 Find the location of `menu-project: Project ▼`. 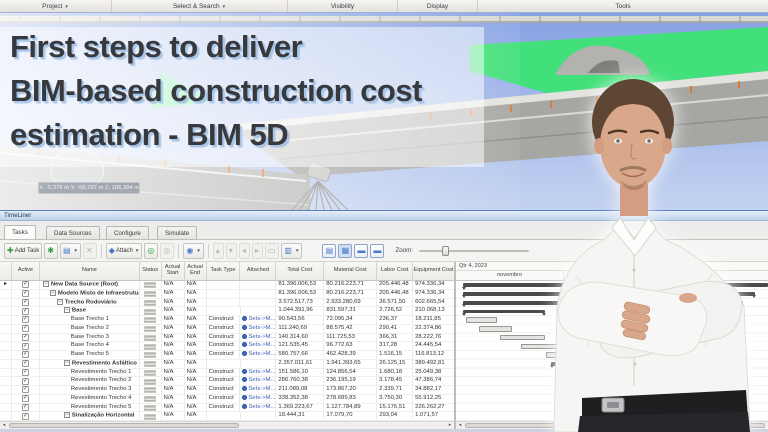

menu-project: Project ▼ is located at coordinates (56, 6).